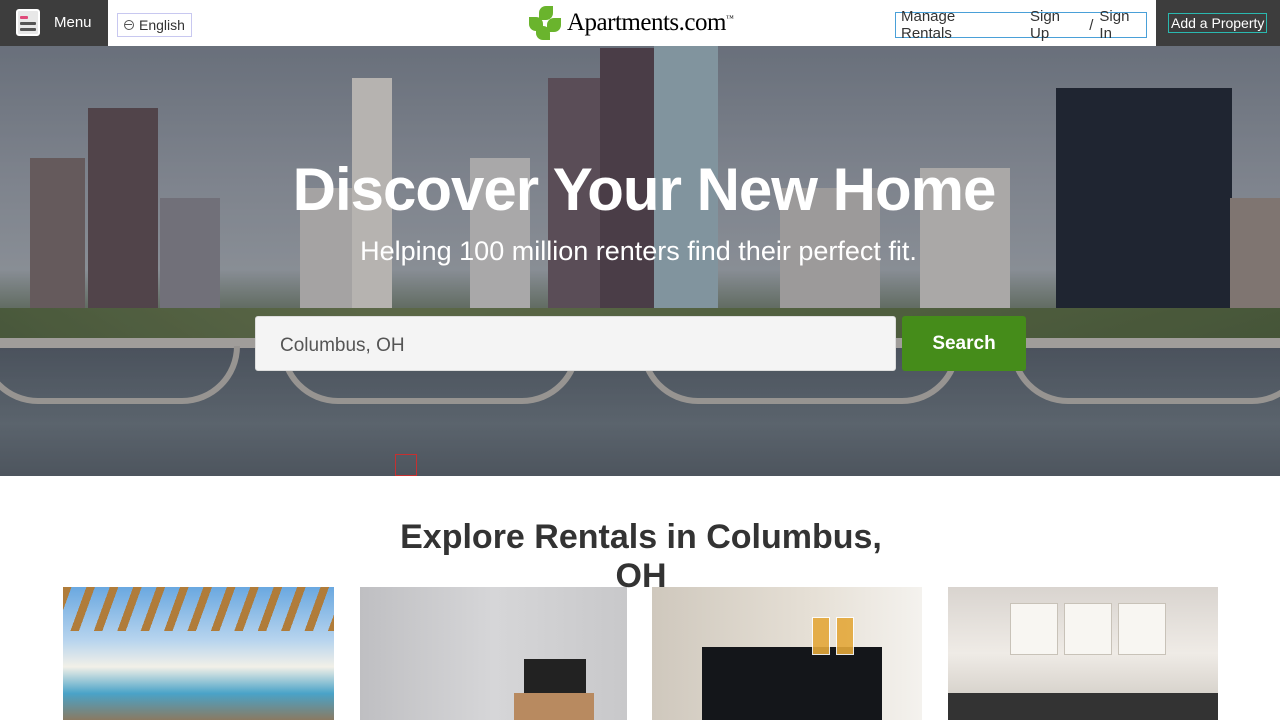  I want to click on carousel-control, so click(406, 465).